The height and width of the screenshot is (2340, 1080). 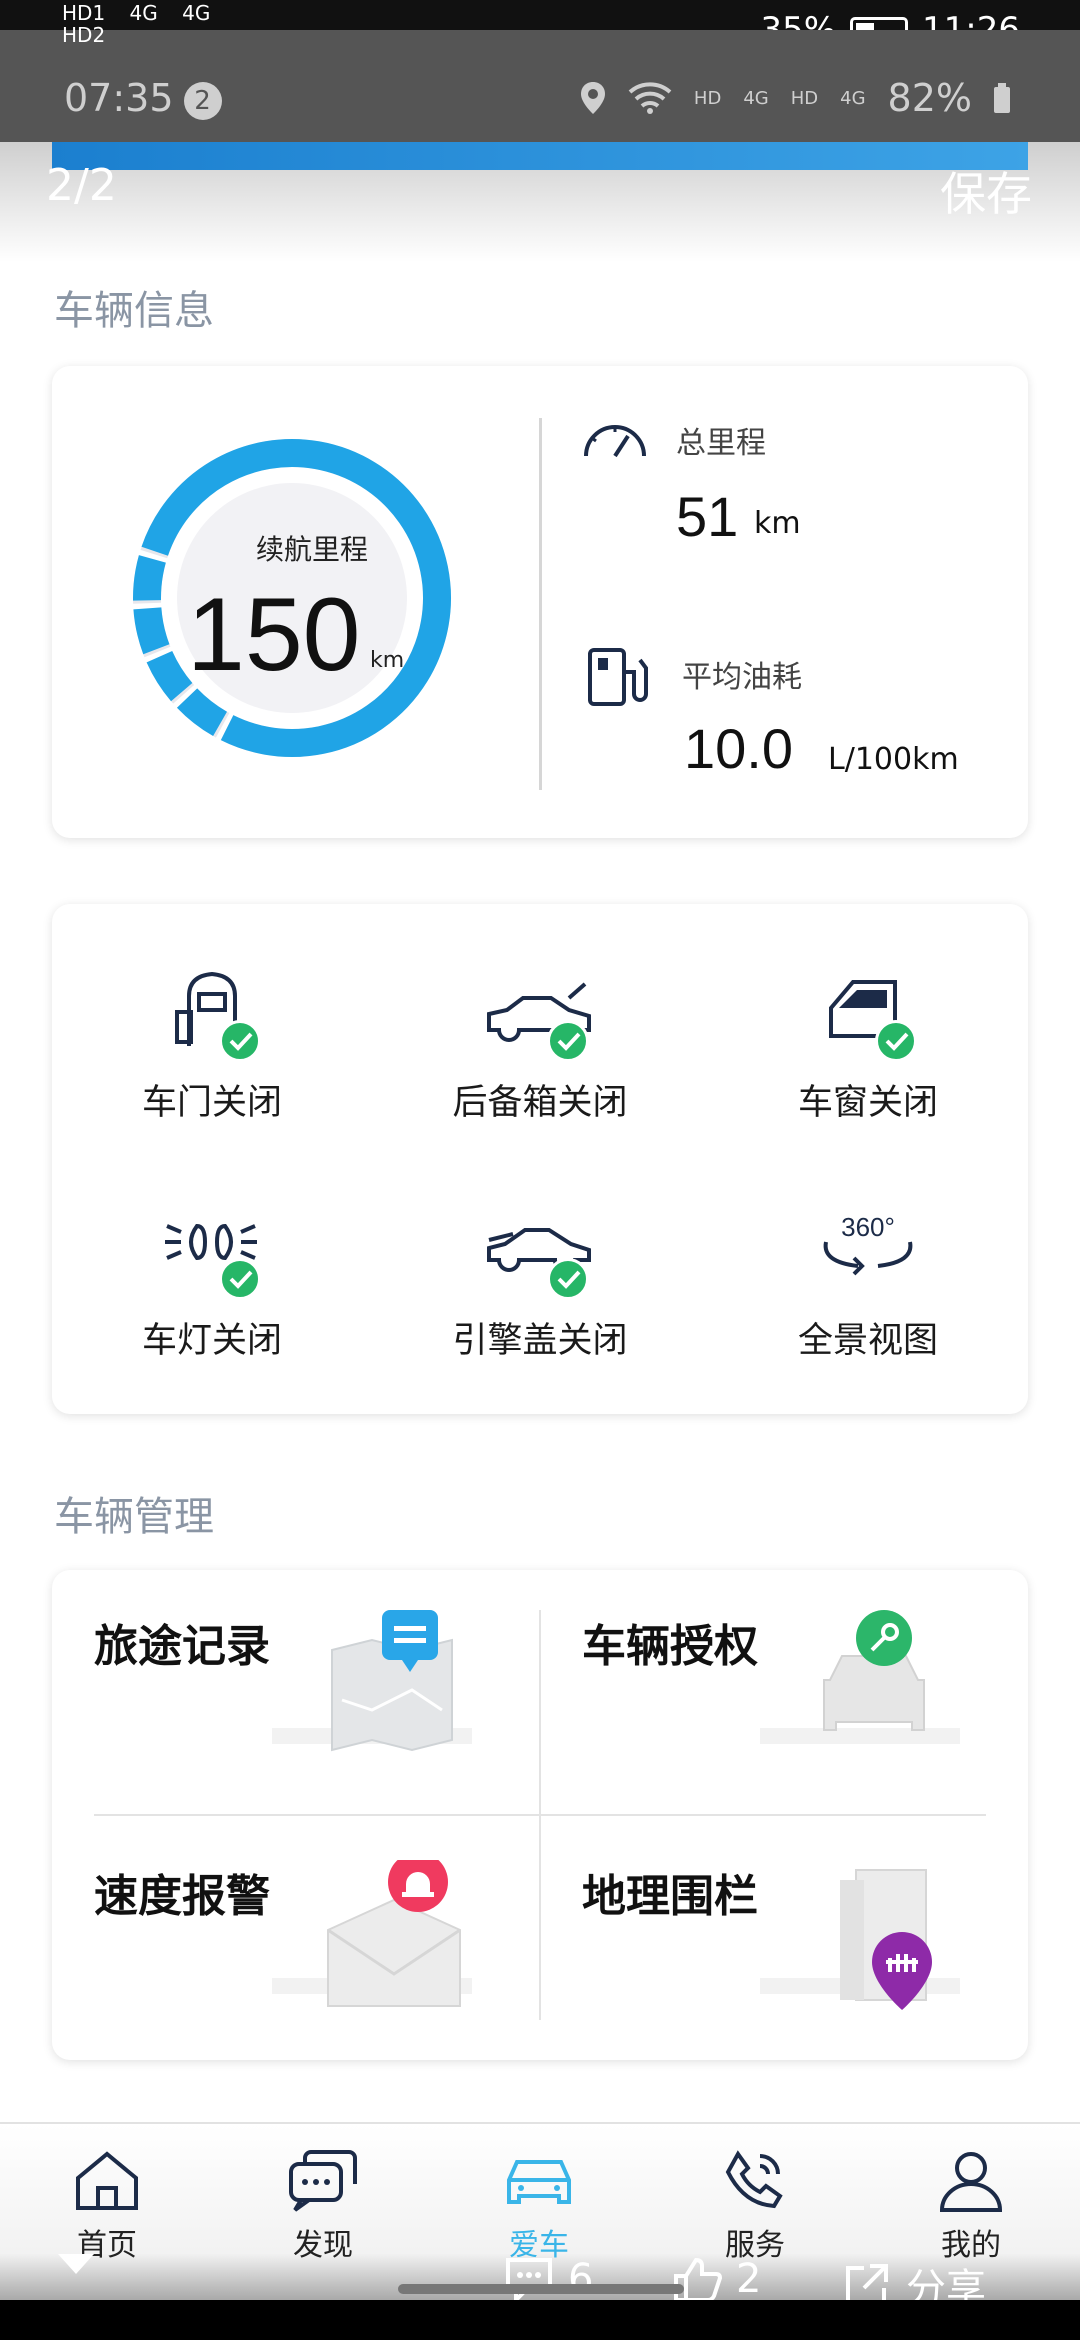 What do you see at coordinates (971, 2182) in the screenshot?
I see `profile-icon` at bounding box center [971, 2182].